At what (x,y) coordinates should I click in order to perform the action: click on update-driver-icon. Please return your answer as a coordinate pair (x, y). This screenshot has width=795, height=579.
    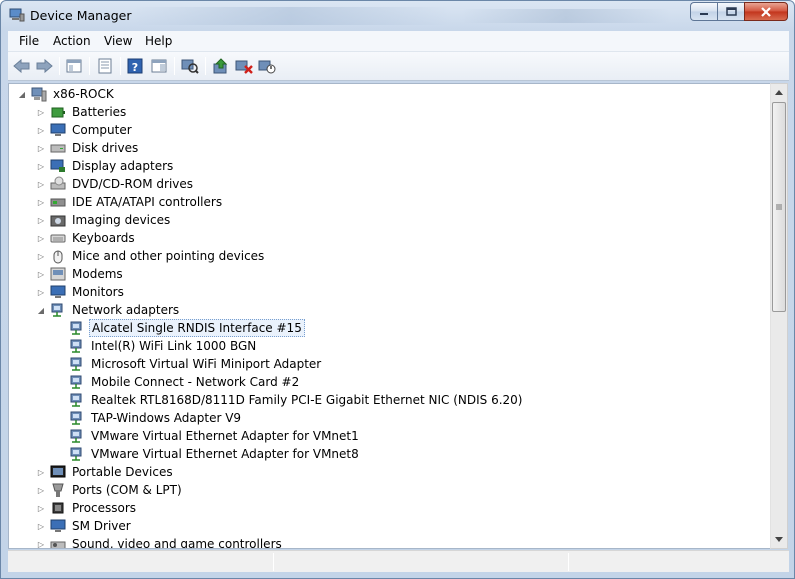
    Looking at the image, I should click on (220, 66).